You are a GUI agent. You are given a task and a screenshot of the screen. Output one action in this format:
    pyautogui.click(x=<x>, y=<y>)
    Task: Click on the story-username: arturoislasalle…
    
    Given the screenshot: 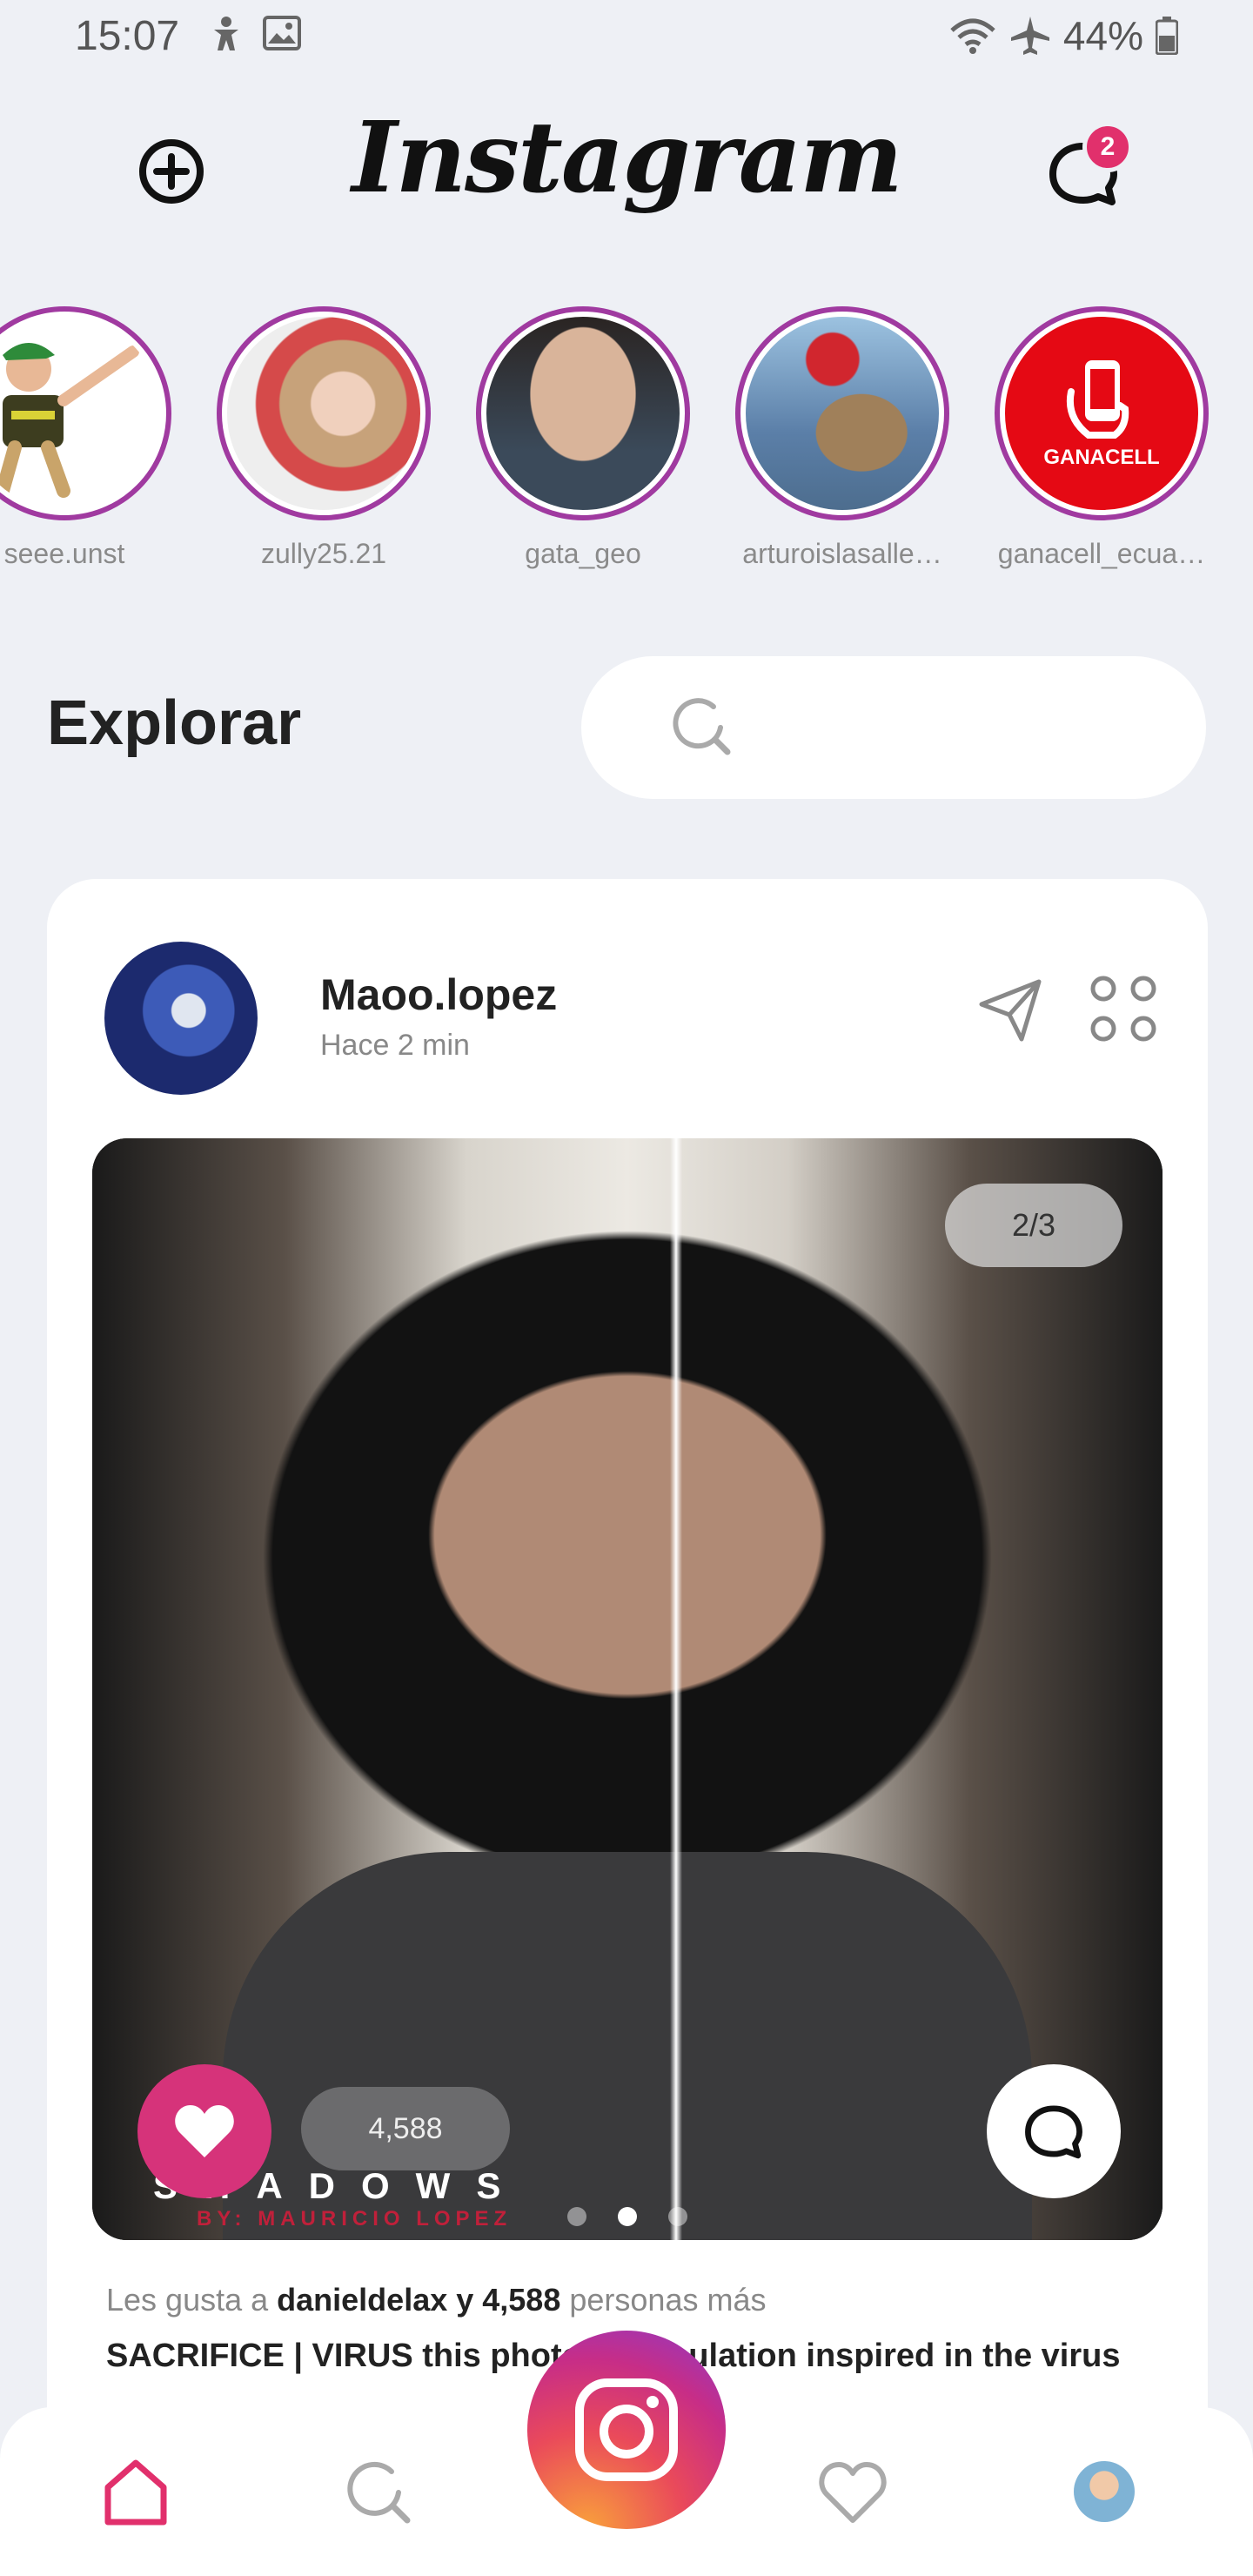 What is the action you would take?
    pyautogui.click(x=842, y=553)
    